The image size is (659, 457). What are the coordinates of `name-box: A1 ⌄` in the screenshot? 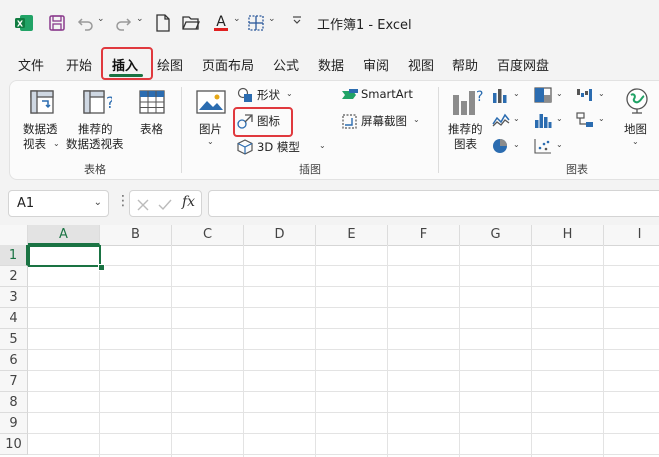 It's located at (58, 203).